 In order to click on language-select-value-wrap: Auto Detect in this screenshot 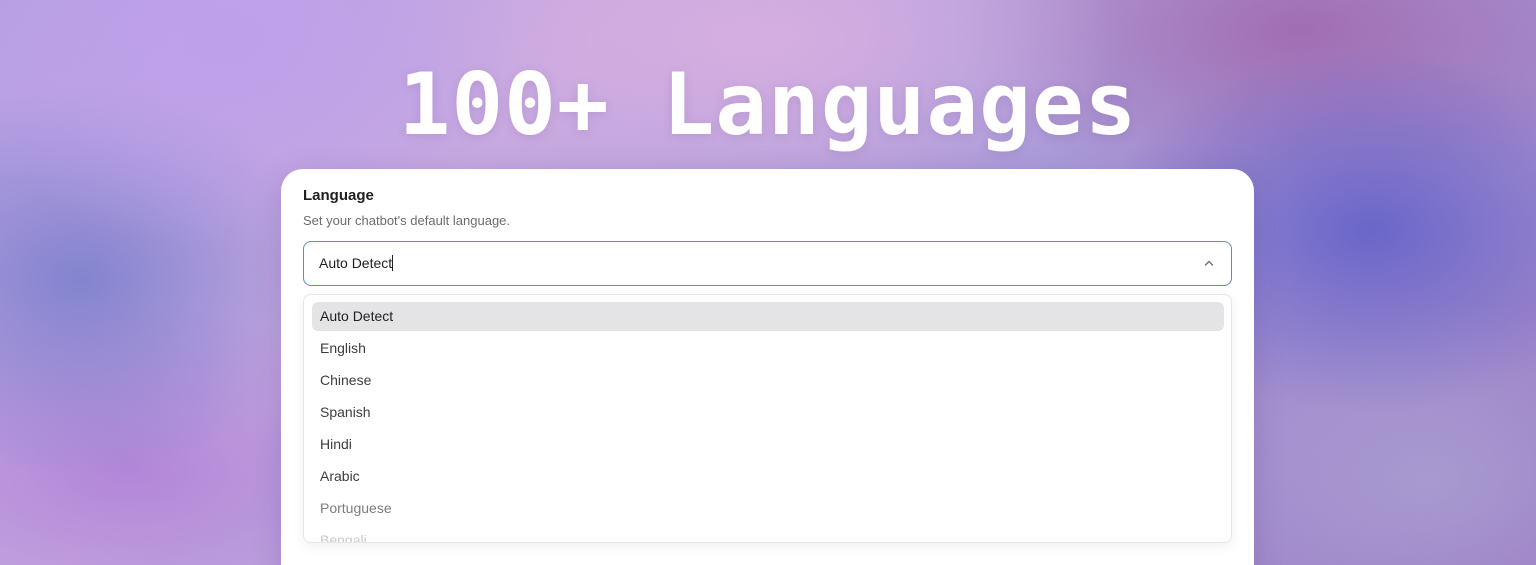, I will do `click(356, 263)`.